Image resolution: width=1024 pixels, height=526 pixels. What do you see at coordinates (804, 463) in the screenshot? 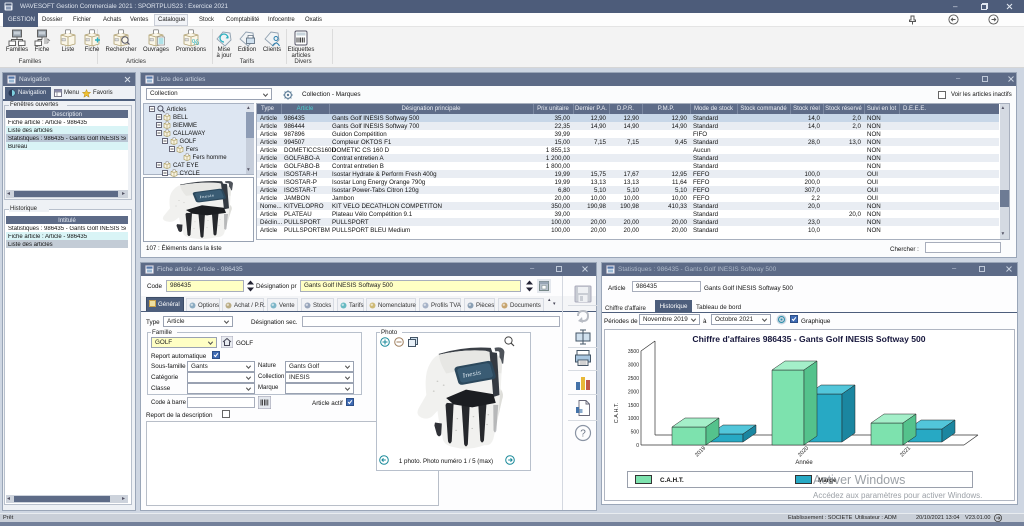
I see `svg-text: Année` at bounding box center [804, 463].